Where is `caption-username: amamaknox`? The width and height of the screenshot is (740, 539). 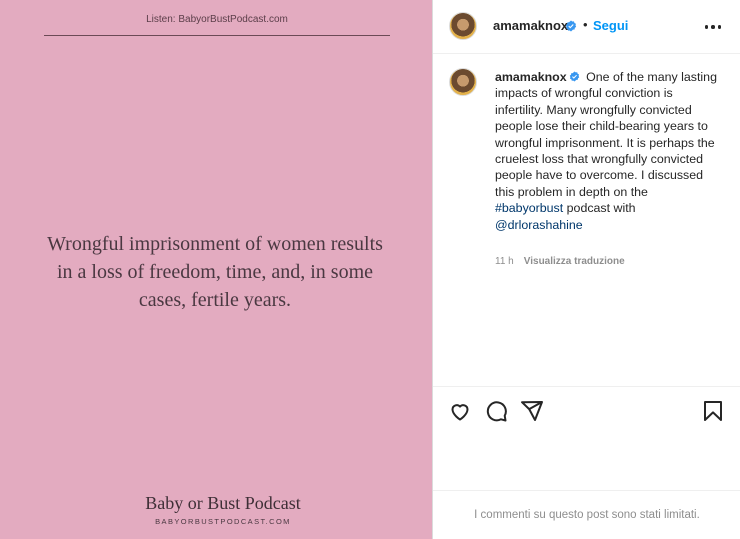 caption-username: amamaknox is located at coordinates (531, 77).